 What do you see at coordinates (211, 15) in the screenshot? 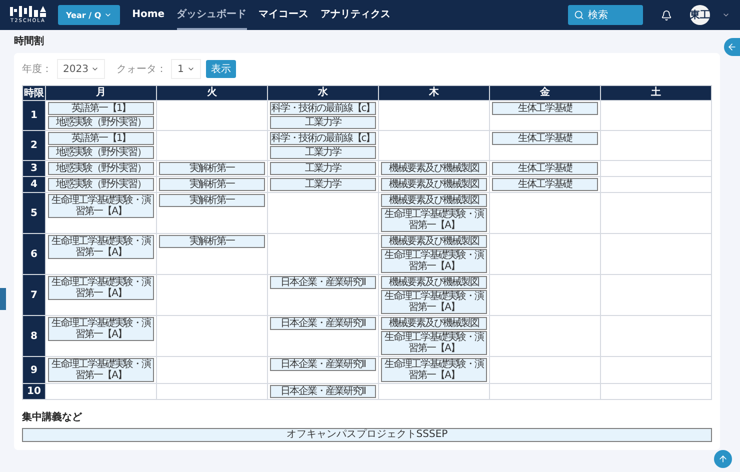
I see `nav-link: ダッシュボード` at bounding box center [211, 15].